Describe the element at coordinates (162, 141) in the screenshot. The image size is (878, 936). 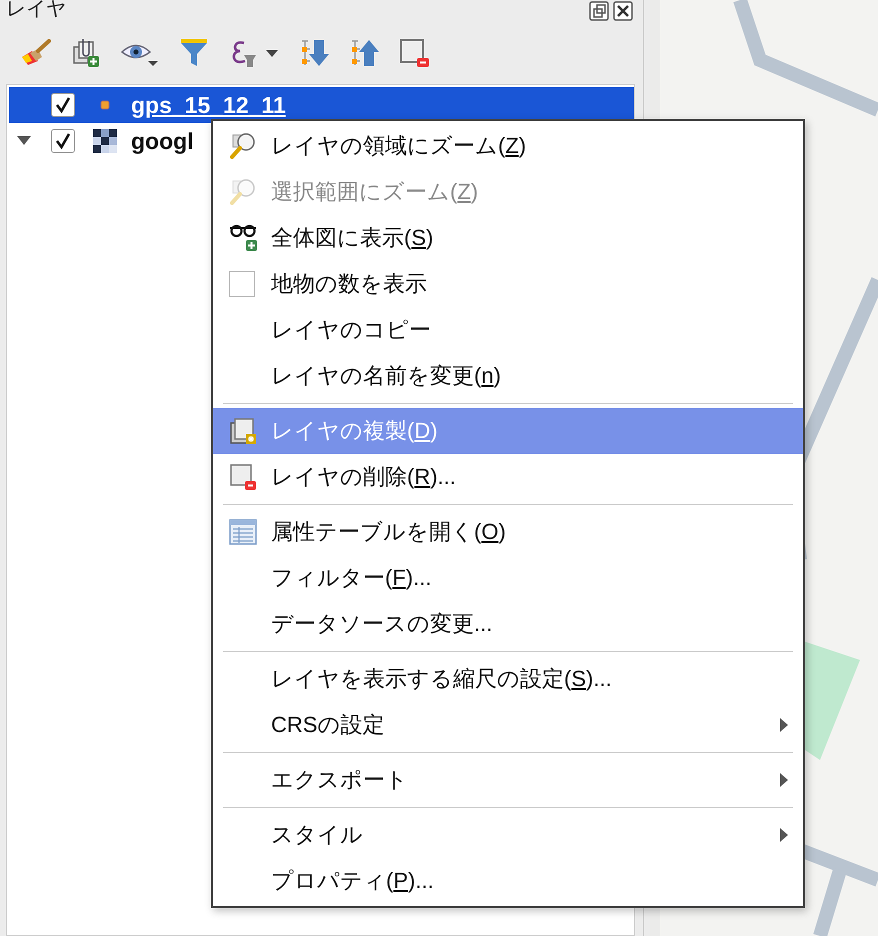
I see `layer-name: googl` at that location.